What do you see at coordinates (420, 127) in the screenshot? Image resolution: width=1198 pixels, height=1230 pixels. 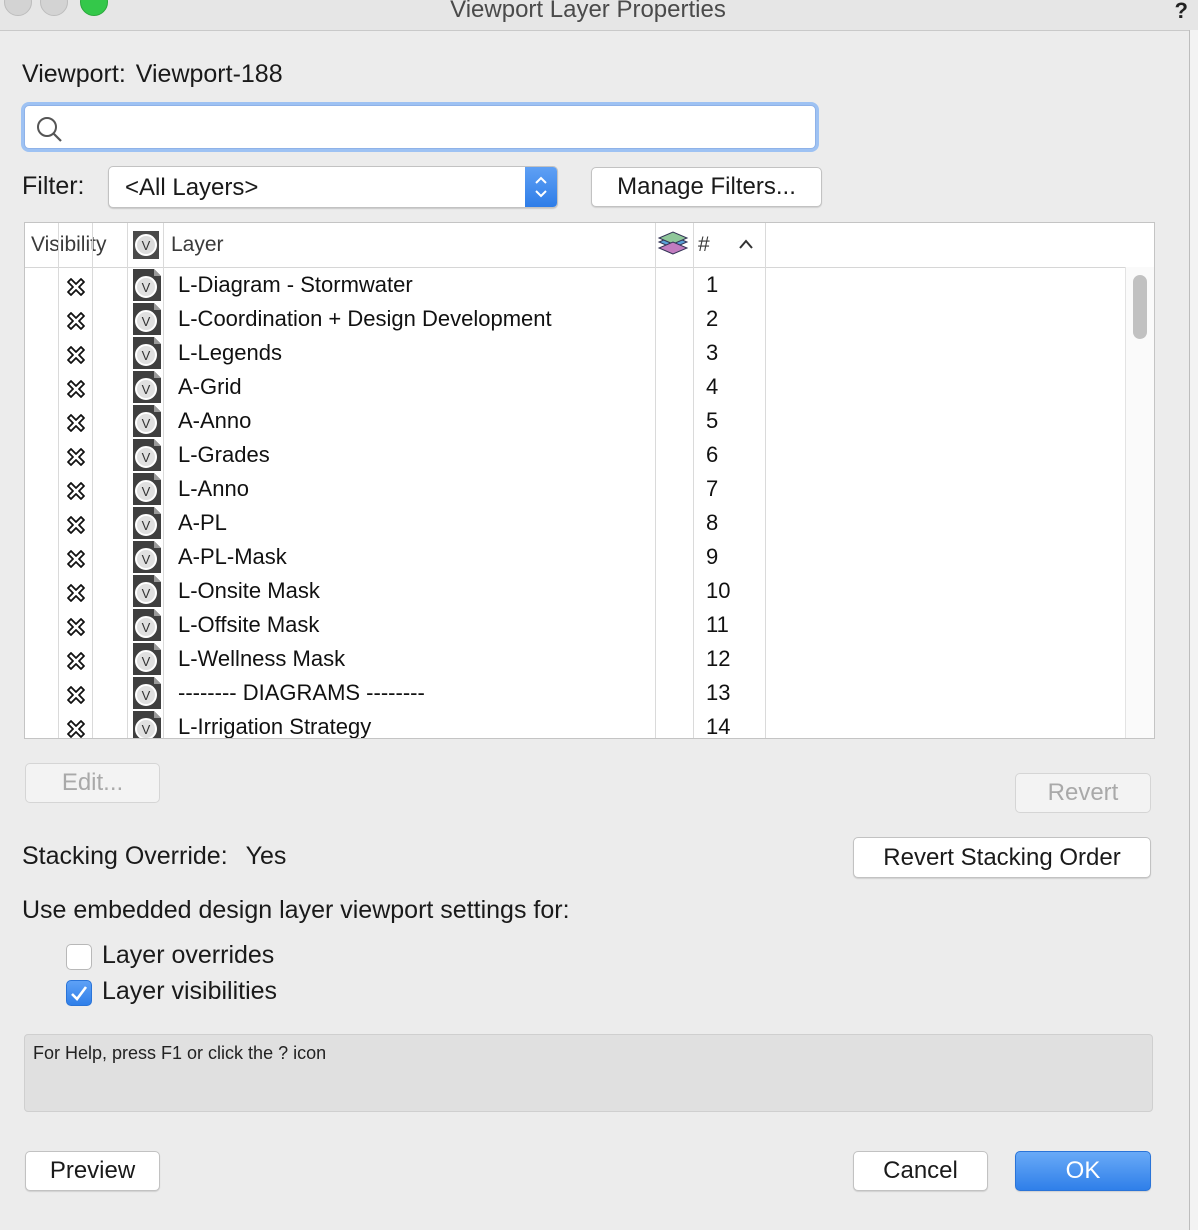 I see `search-input` at bounding box center [420, 127].